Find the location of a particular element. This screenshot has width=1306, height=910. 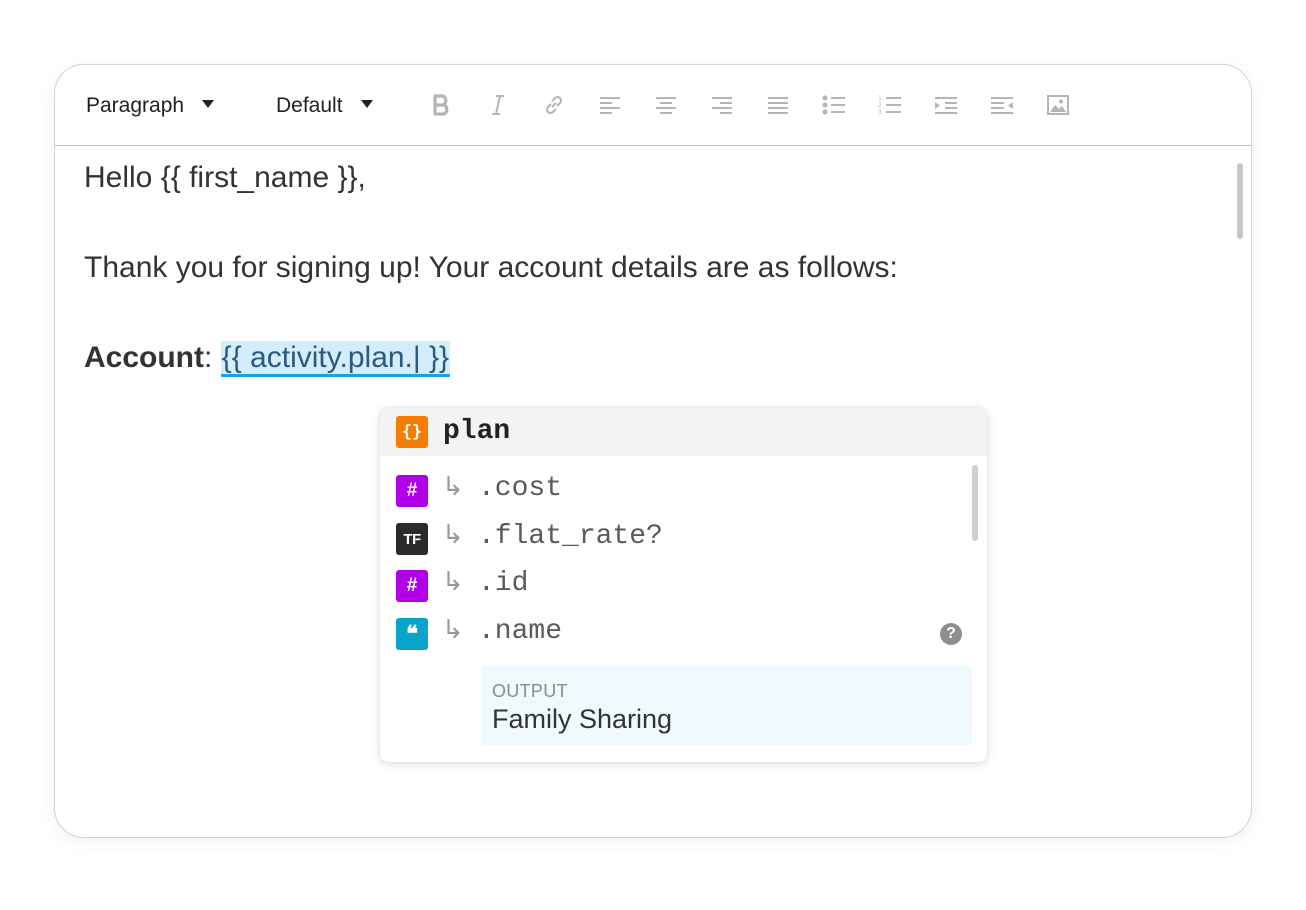

output-preview: OUTPUT Family Sharing is located at coordinates (726, 705).